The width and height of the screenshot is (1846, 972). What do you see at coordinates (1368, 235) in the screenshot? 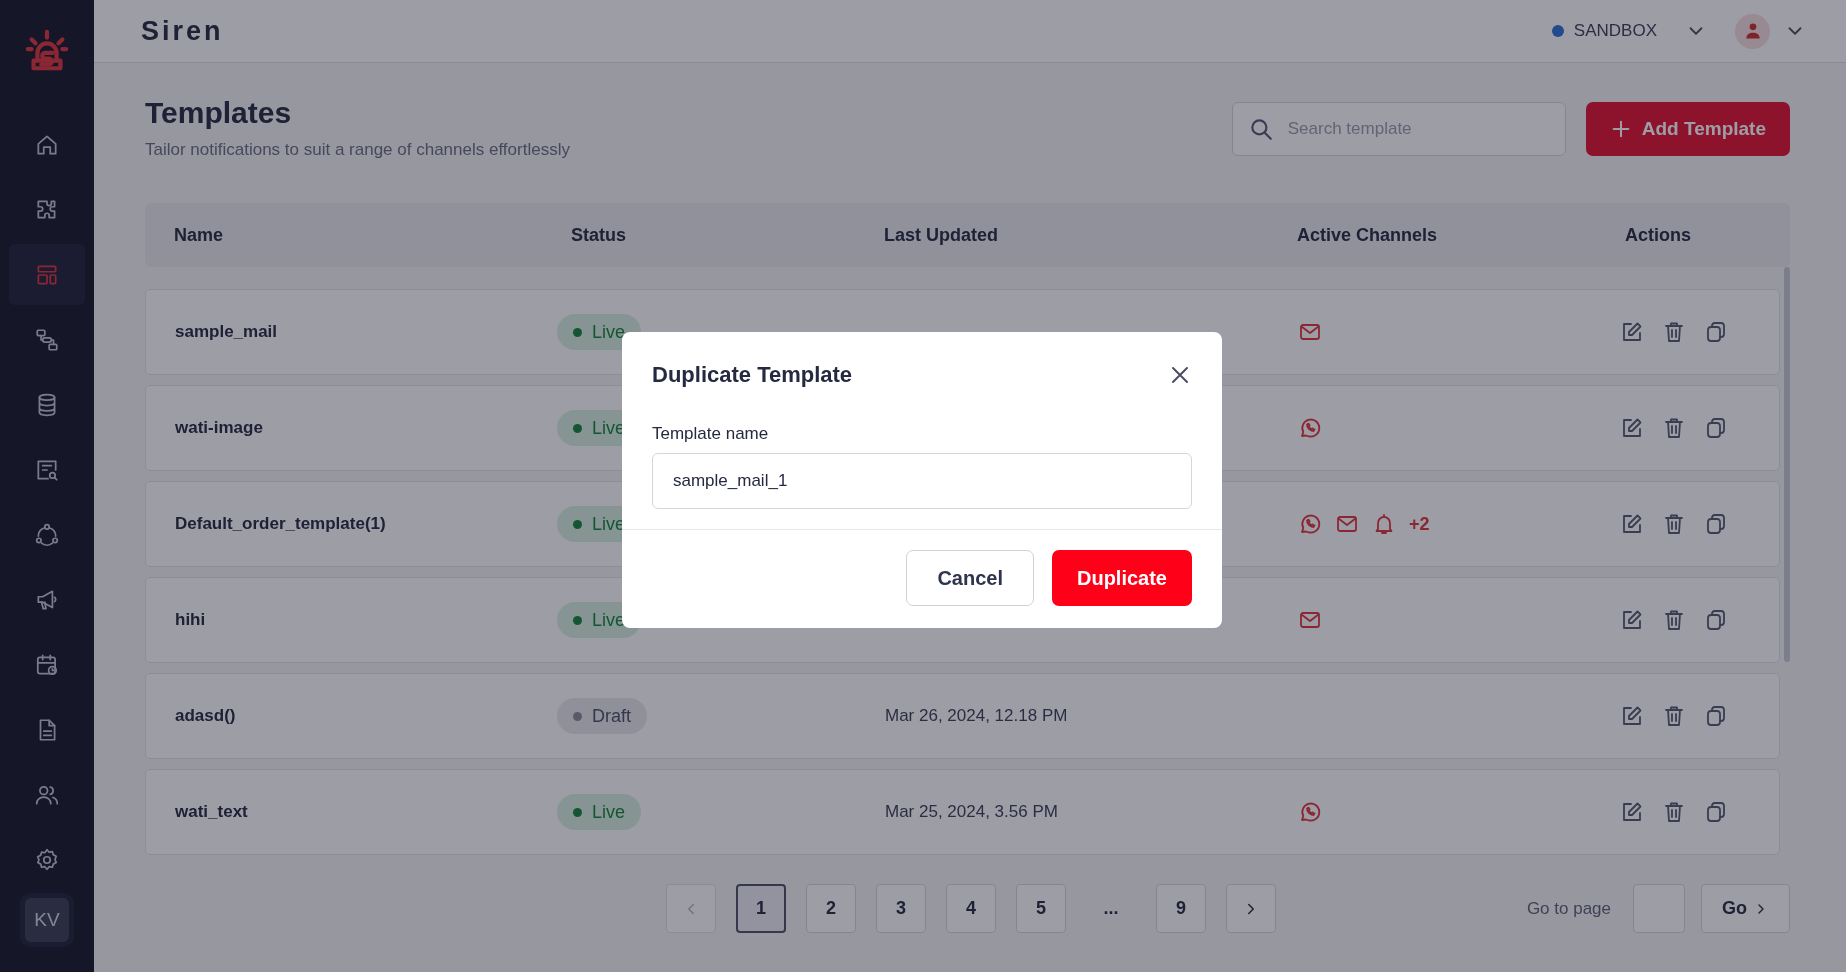
I see `column-header: Active Channels` at bounding box center [1368, 235].